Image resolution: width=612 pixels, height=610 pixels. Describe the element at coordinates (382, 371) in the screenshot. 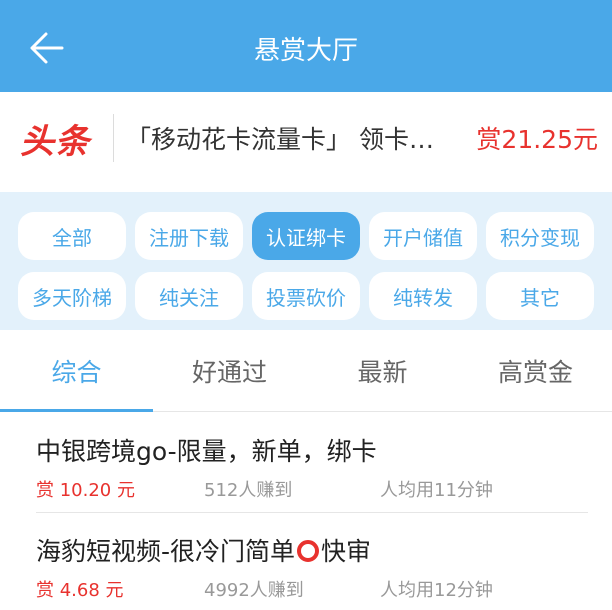

I see `tab-newest: 最新` at that location.